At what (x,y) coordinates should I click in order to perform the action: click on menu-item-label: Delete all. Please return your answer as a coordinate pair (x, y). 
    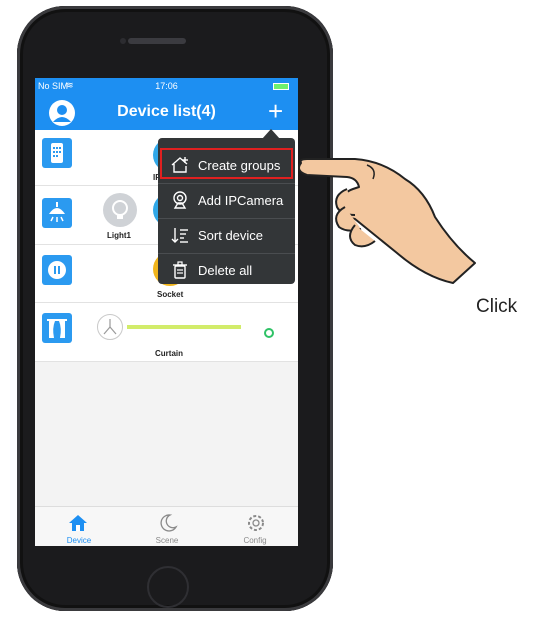
    Looking at the image, I should click on (225, 270).